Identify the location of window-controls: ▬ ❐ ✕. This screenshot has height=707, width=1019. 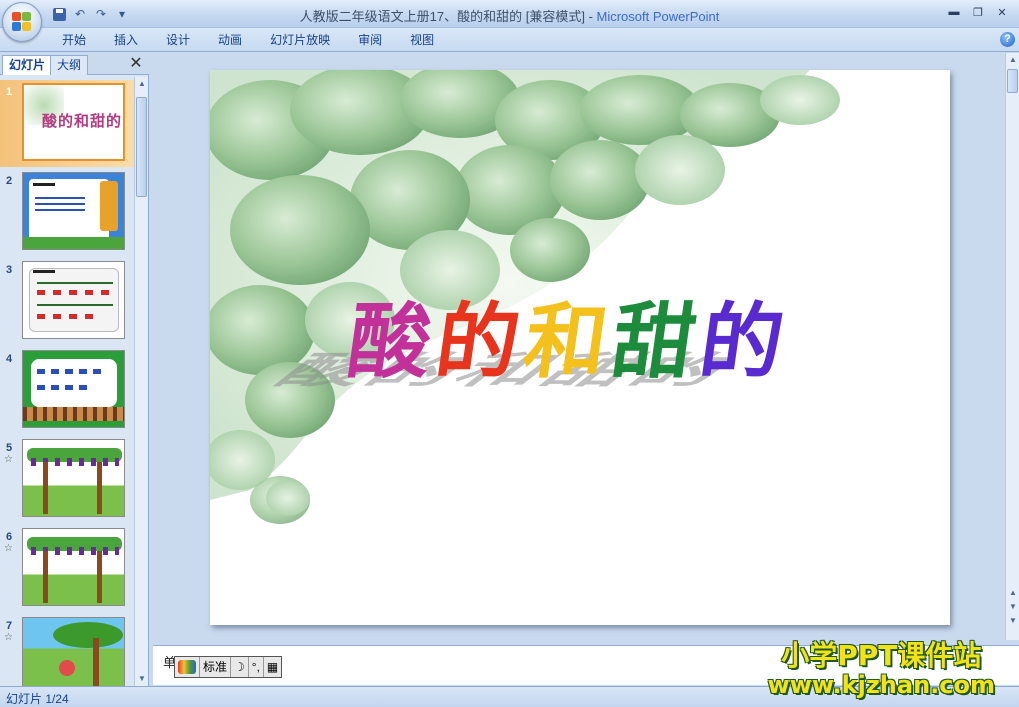
(978, 12).